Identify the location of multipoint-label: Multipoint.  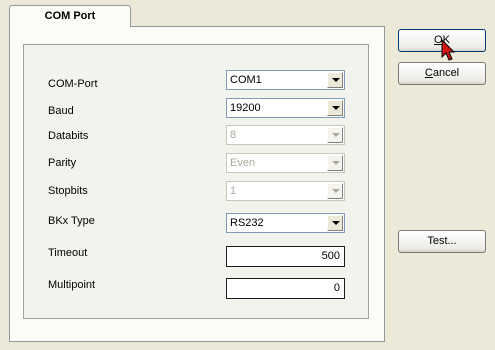
(72, 285).